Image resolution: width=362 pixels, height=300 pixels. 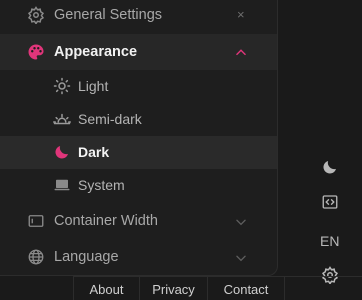 What do you see at coordinates (138, 257) in the screenshot?
I see `language-section: Language` at bounding box center [138, 257].